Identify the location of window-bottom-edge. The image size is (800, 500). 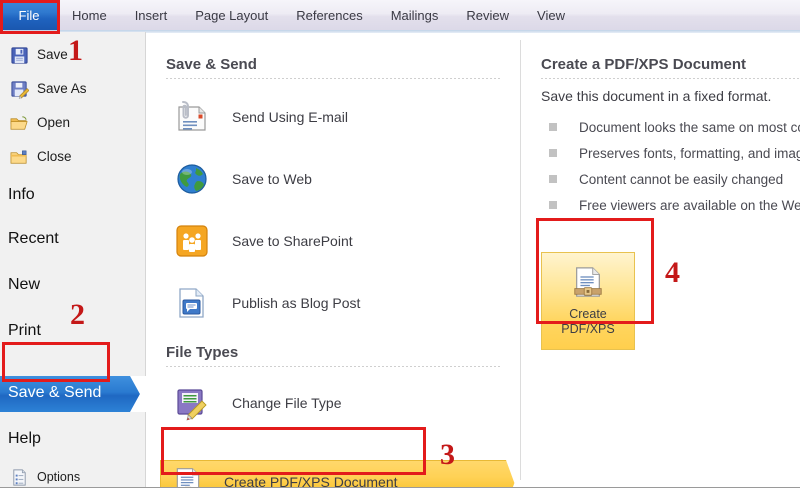
(400, 493).